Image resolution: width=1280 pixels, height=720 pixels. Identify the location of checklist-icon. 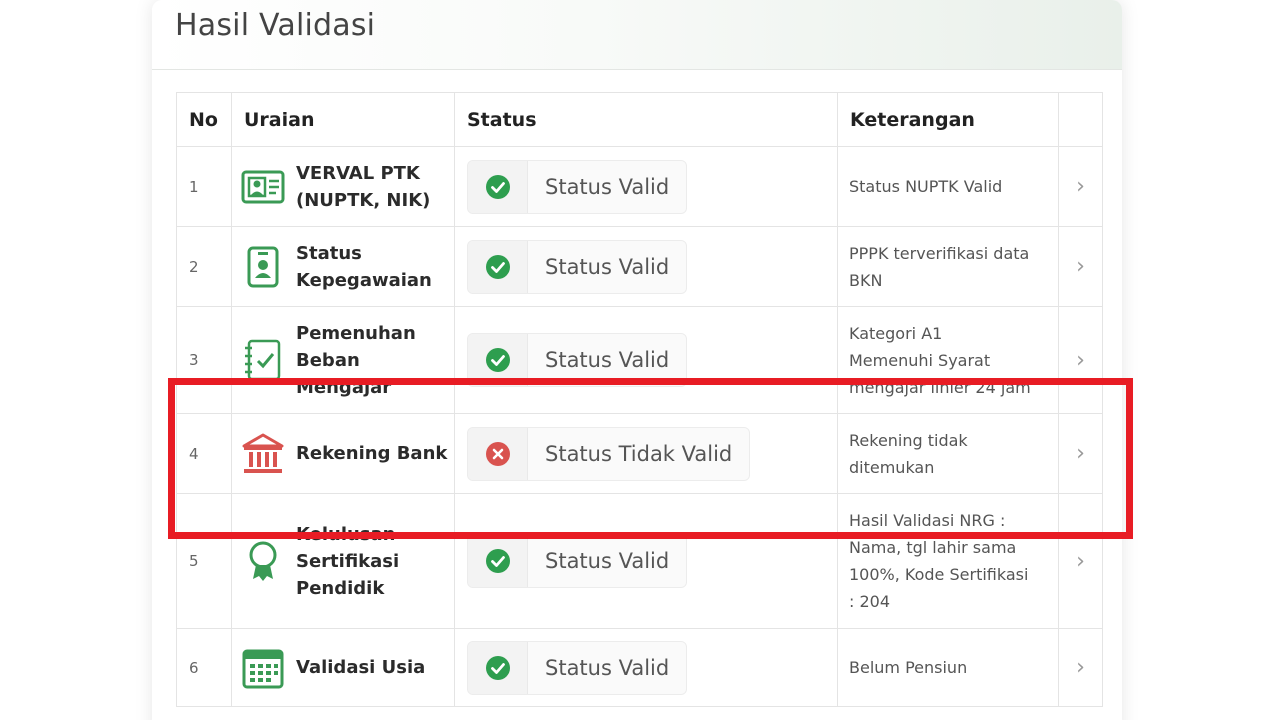
(263, 360).